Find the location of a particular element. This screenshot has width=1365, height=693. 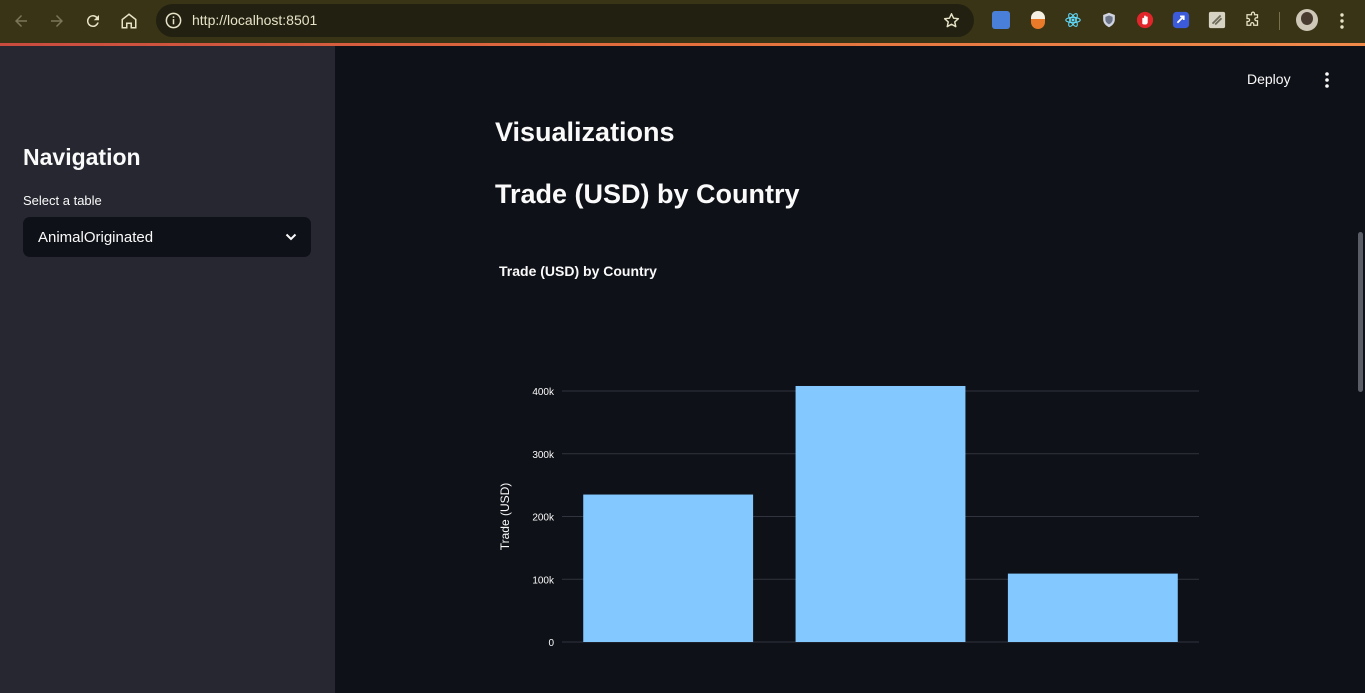

shield-icon is located at coordinates (1109, 20).